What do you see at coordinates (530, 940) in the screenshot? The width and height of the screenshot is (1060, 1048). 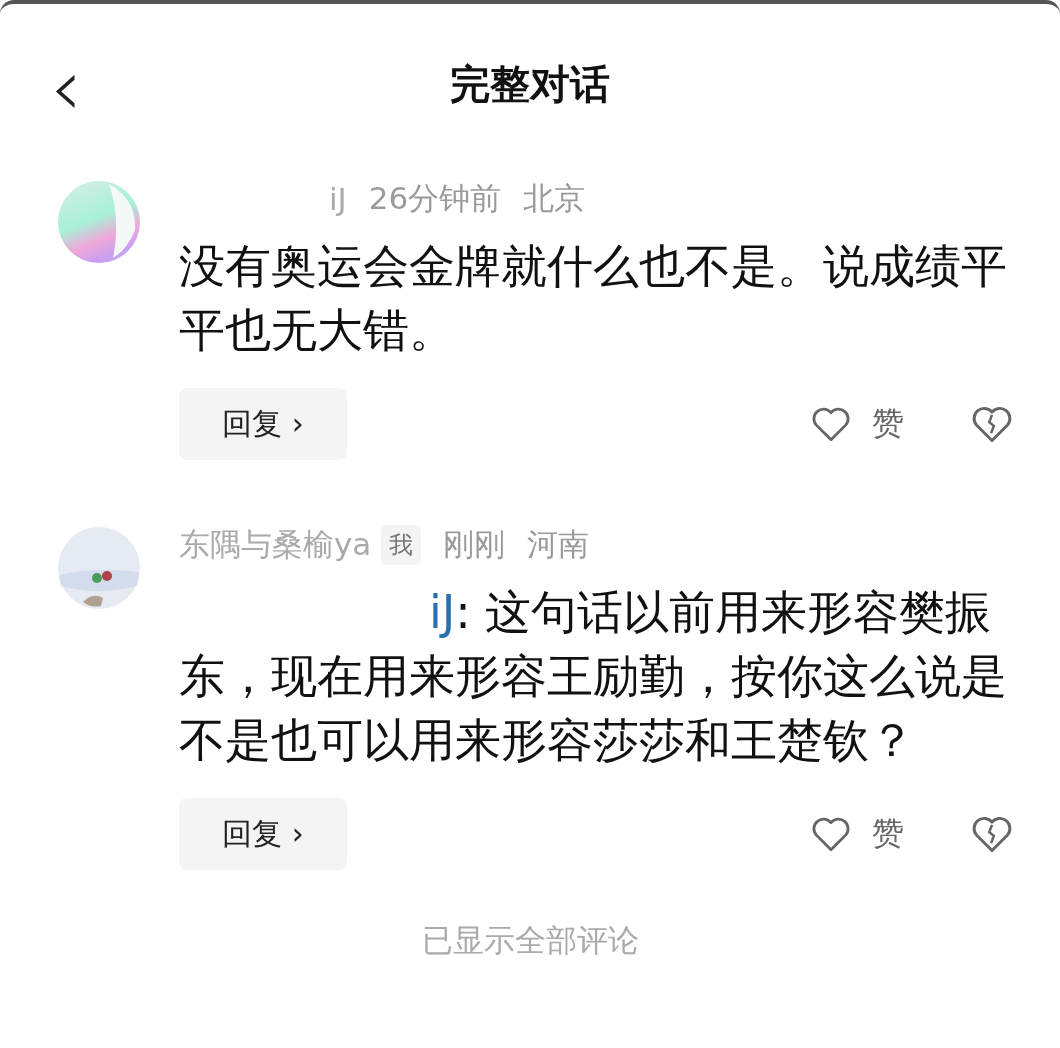 I see `end-of-comments-label: 已显示全部评论` at bounding box center [530, 940].